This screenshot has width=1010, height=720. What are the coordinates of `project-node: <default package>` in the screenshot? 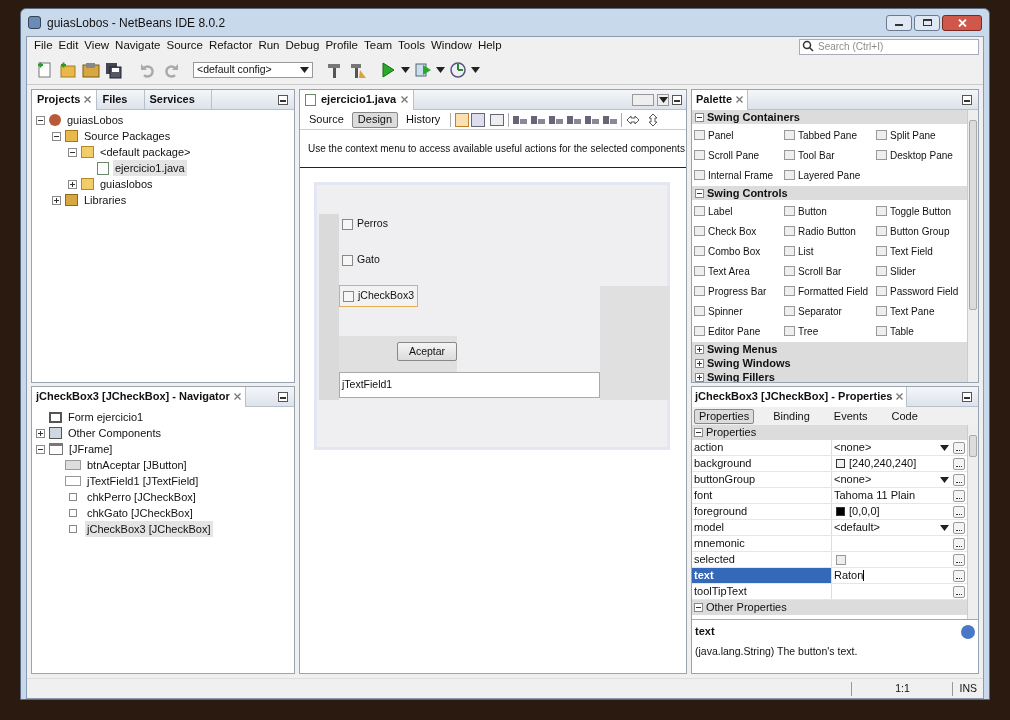 It's located at (145, 152).